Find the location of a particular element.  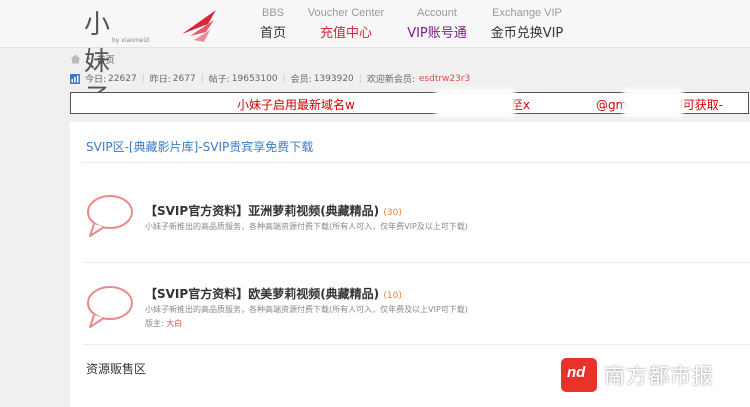

posts-label: 帖子: is located at coordinates (219, 80).